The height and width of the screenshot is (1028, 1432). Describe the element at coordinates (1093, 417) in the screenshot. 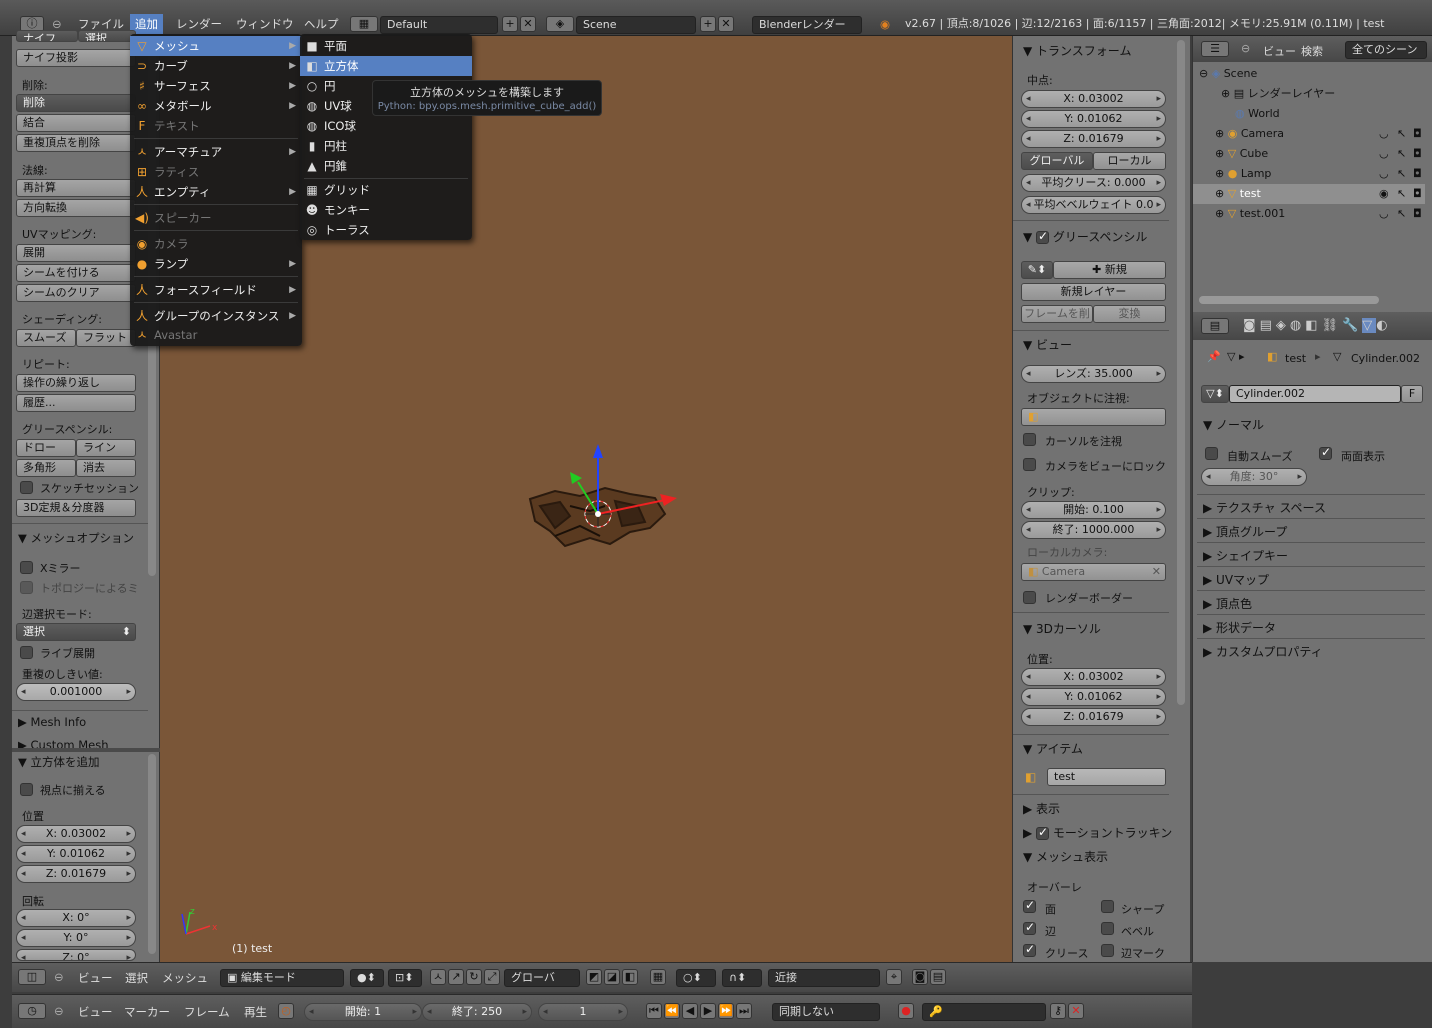

I see `lock-object-field: ◧` at that location.